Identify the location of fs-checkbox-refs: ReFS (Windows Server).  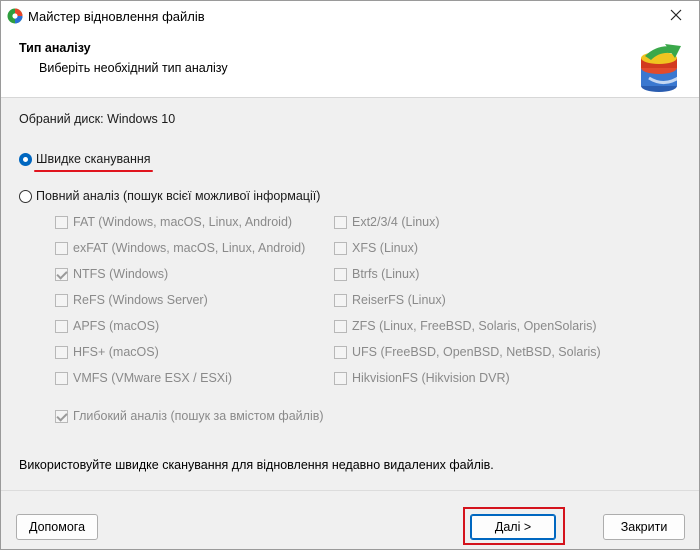
(131, 300).